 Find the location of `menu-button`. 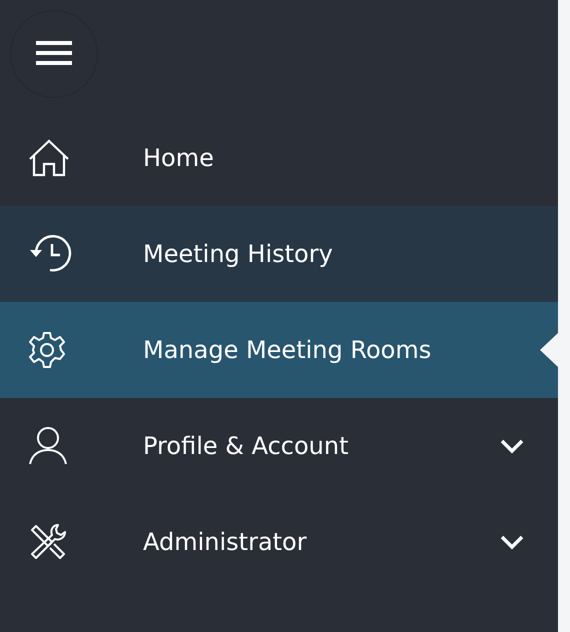

menu-button is located at coordinates (54, 54).